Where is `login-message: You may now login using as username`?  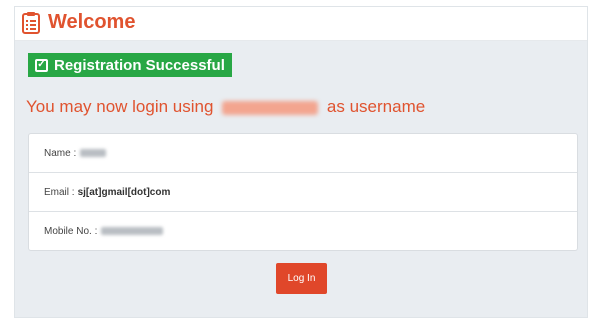
login-message: You may now login using as username is located at coordinates (225, 107).